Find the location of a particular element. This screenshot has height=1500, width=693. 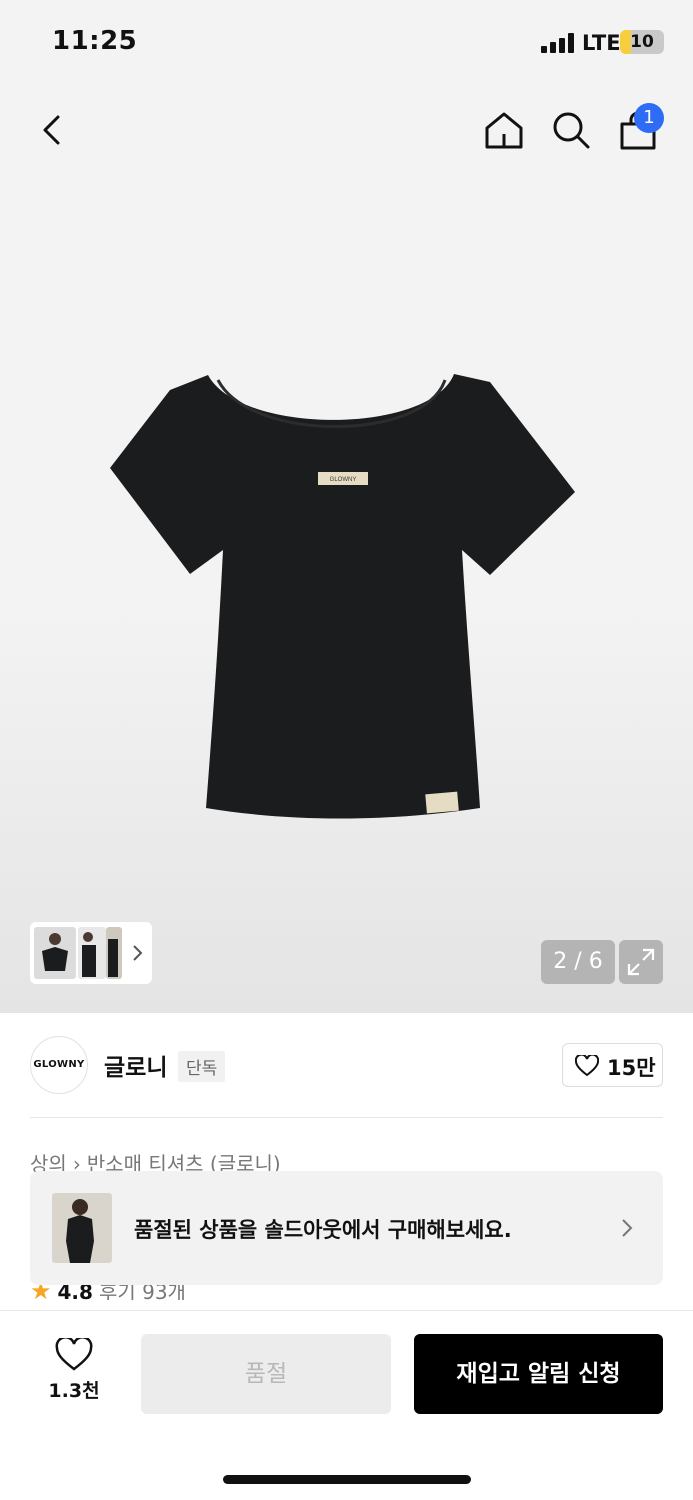

fullscreen-button is located at coordinates (641, 962).